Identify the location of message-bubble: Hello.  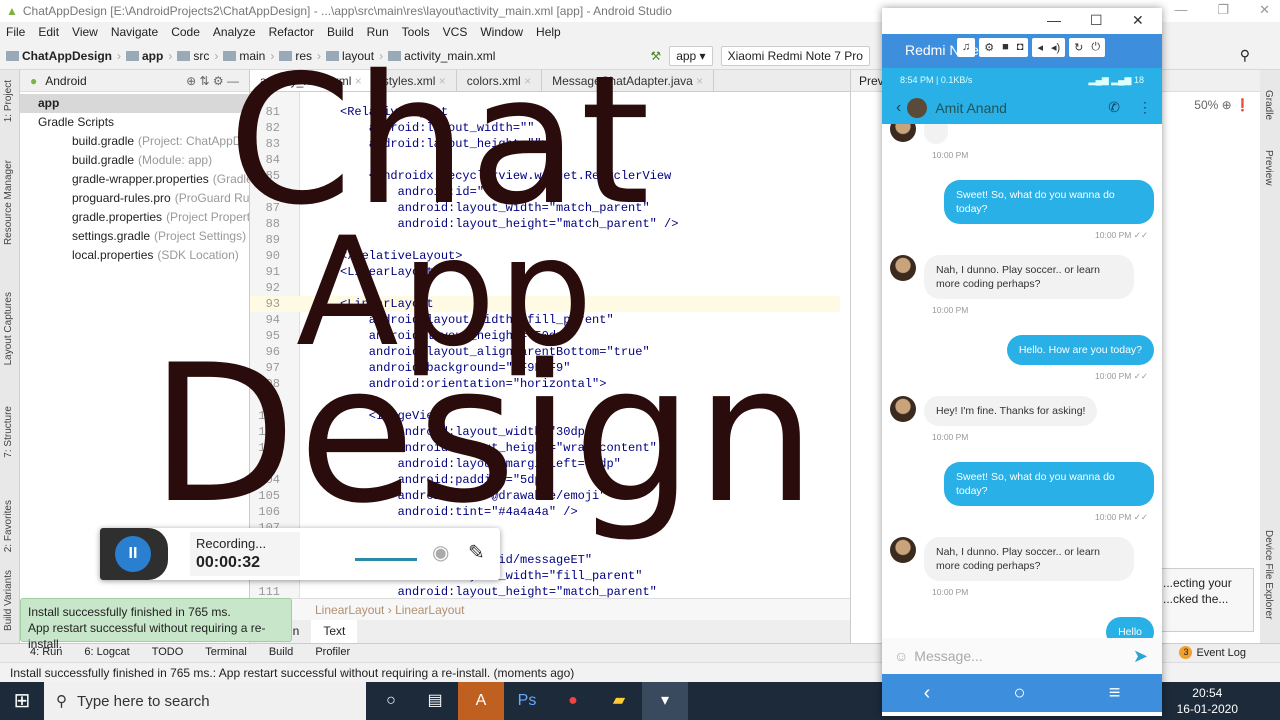
(1130, 627).